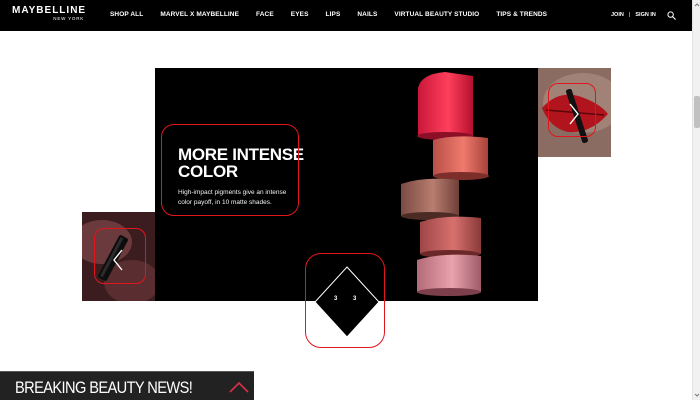 The image size is (700, 400). Describe the element at coordinates (300, 15) in the screenshot. I see `nav-item-eyes: EYES` at that location.